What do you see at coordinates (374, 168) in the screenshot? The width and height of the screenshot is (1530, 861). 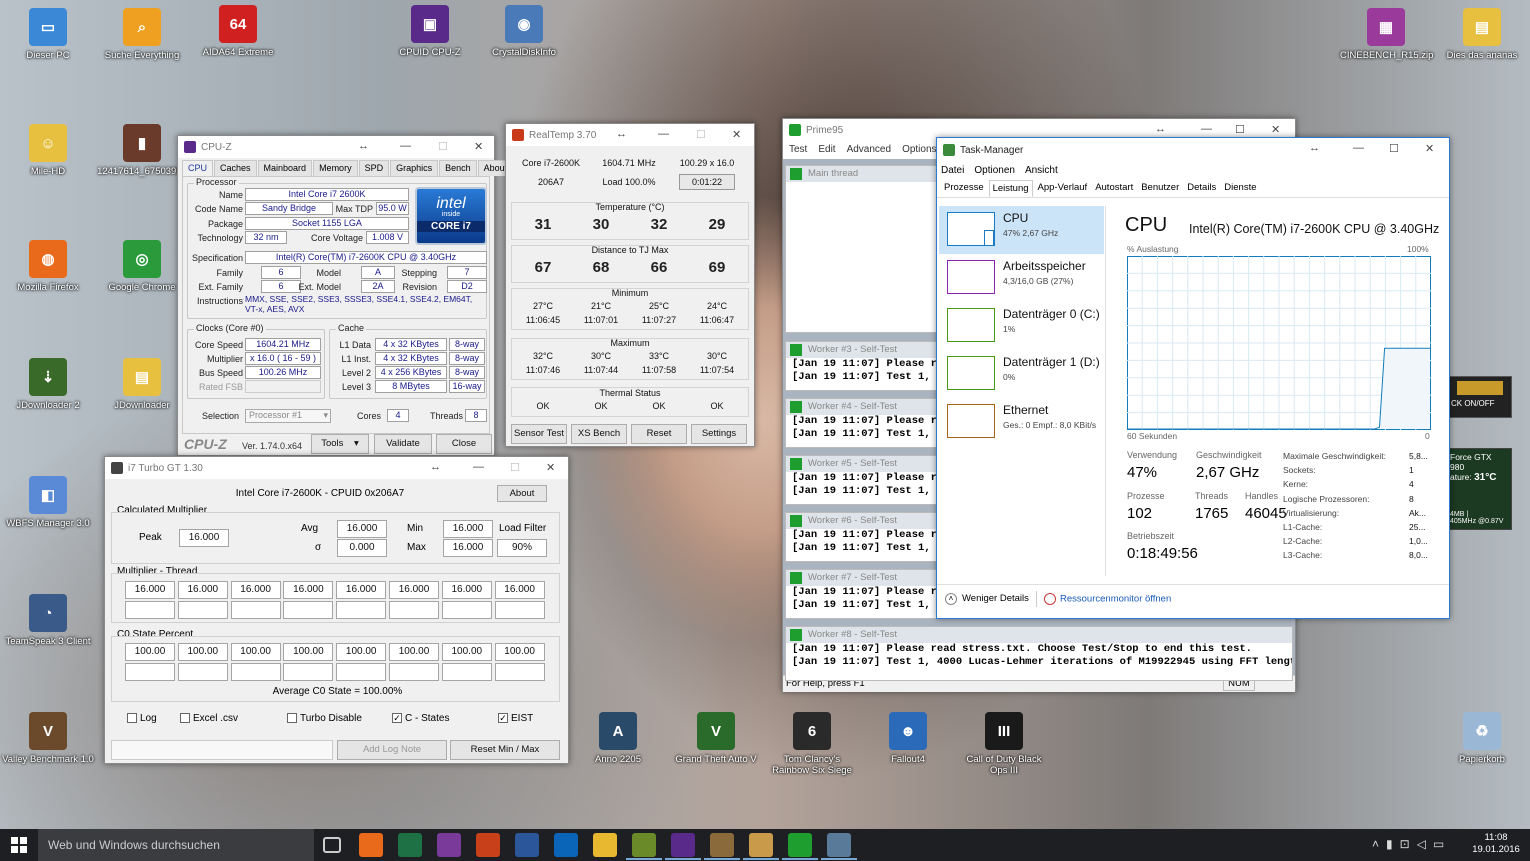 I see `tab-spd: SPD` at bounding box center [374, 168].